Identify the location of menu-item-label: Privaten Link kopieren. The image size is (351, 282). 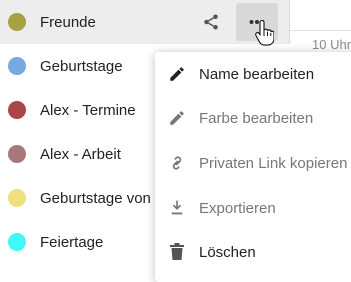
(273, 163).